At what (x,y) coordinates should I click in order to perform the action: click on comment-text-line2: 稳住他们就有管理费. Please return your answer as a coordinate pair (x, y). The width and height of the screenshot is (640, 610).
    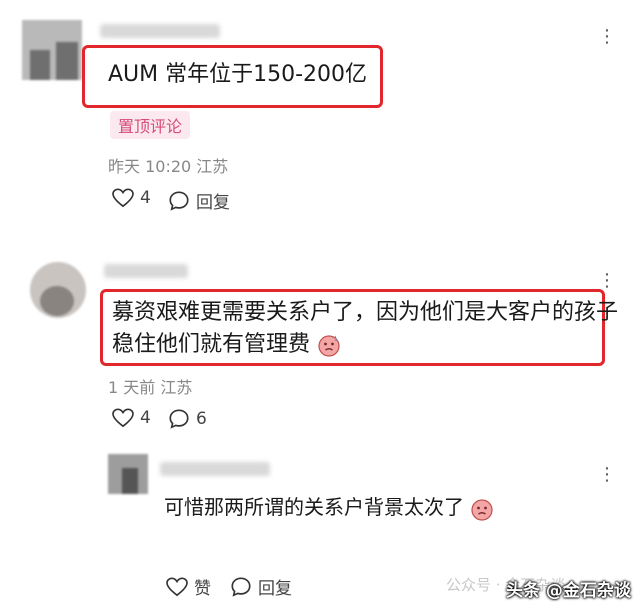
    Looking at the image, I should click on (226, 344).